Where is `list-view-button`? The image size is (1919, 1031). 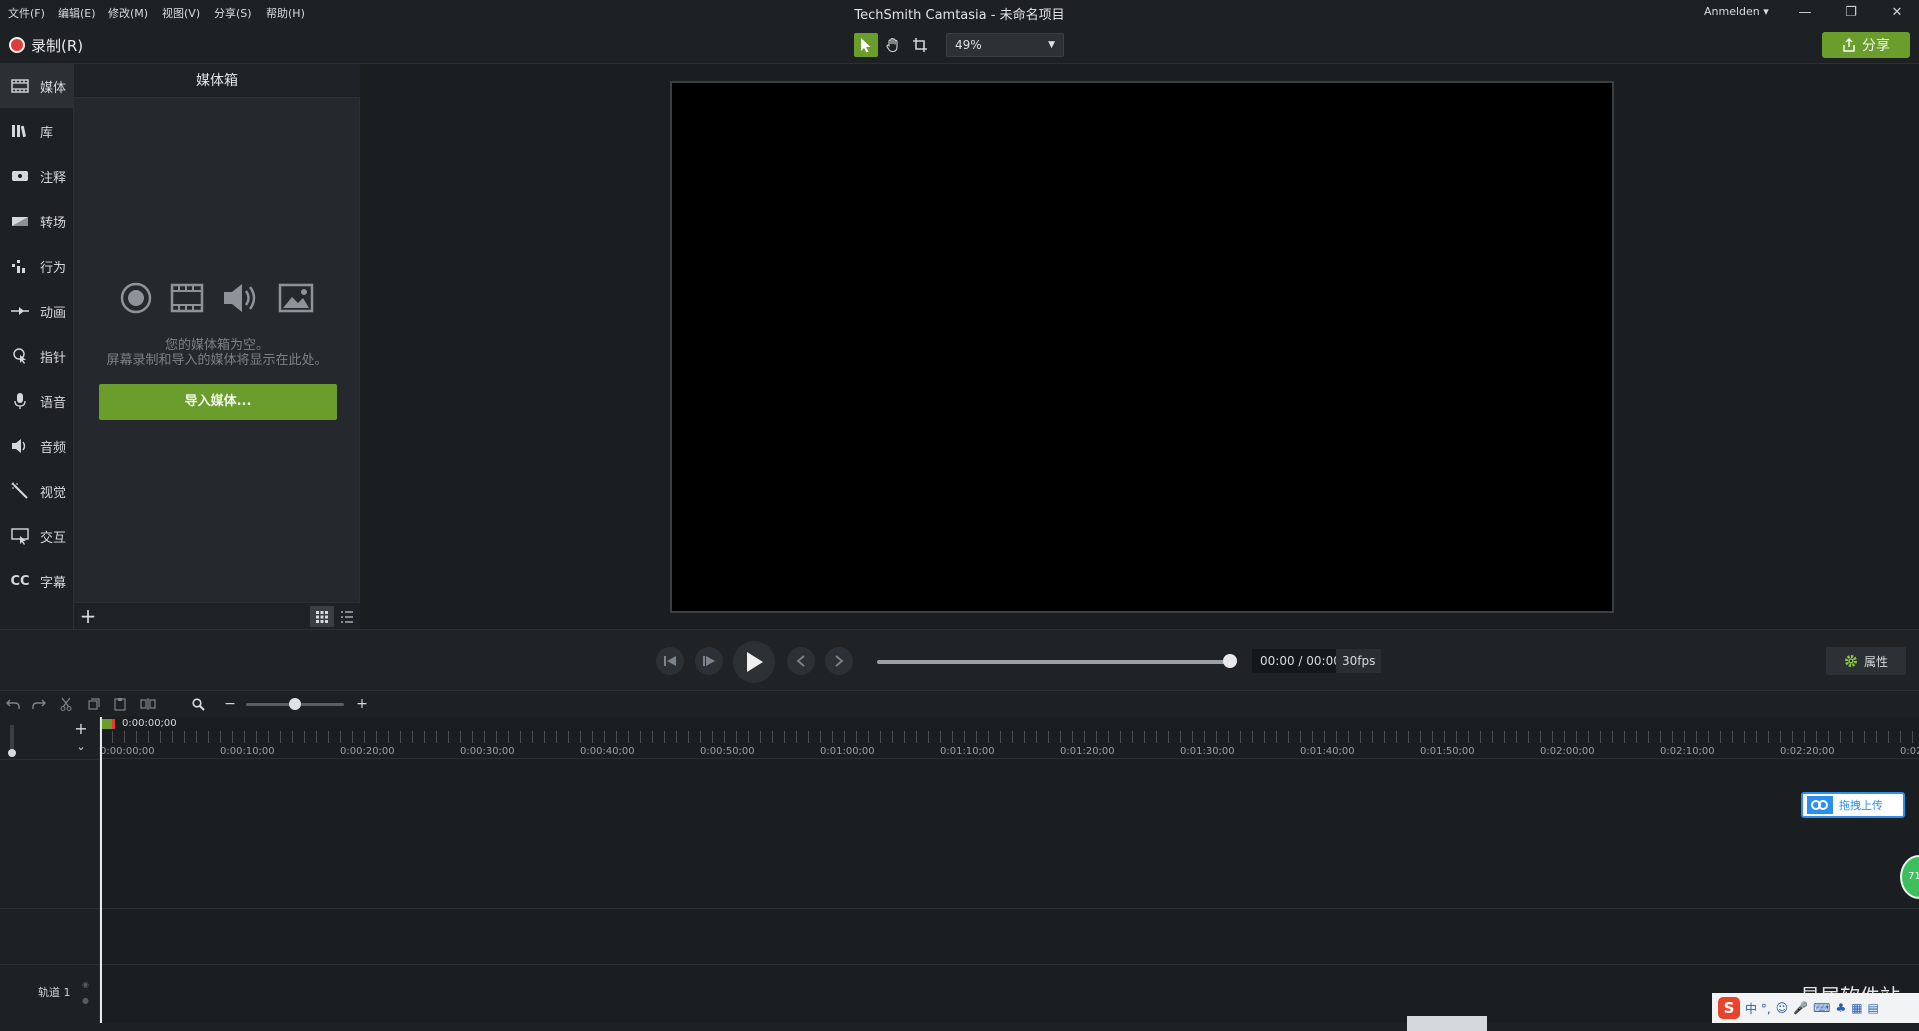 list-view-button is located at coordinates (347, 616).